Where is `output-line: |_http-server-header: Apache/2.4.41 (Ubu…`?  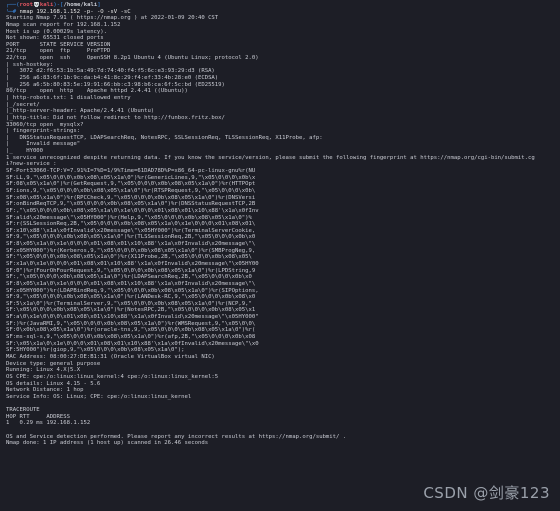
output-line: |_http-server-header: Apache/2.4.41 (Ubu… is located at coordinates (80, 111).